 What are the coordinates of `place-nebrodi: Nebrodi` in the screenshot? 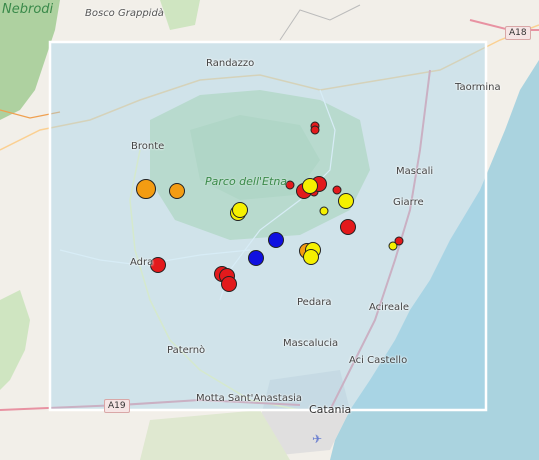 It's located at (28, 9).